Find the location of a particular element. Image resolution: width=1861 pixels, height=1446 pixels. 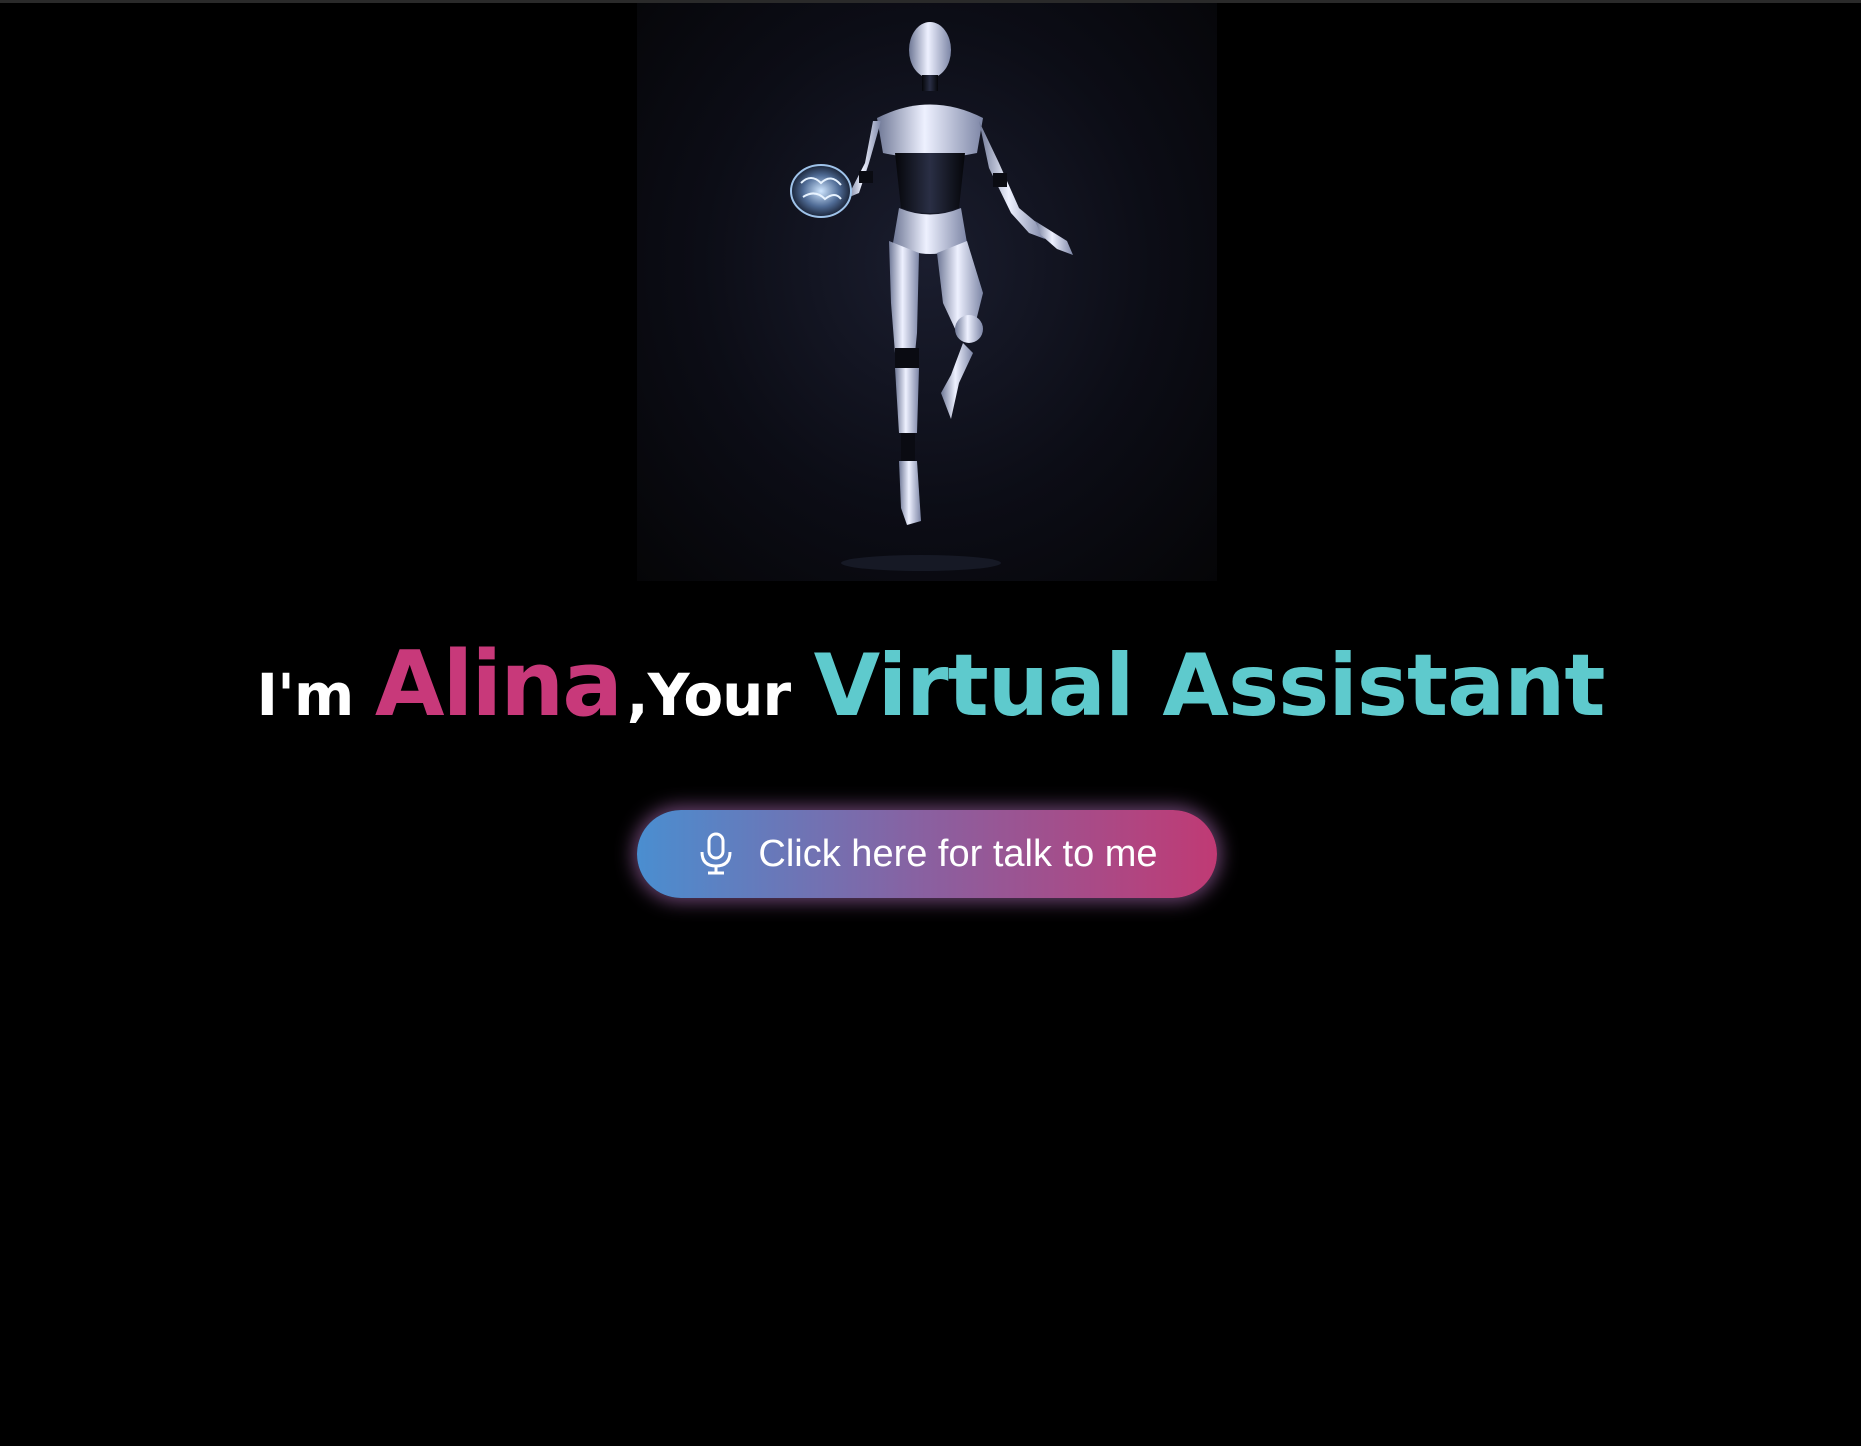

talk-button-label: Click here for talk to me is located at coordinates (958, 854).